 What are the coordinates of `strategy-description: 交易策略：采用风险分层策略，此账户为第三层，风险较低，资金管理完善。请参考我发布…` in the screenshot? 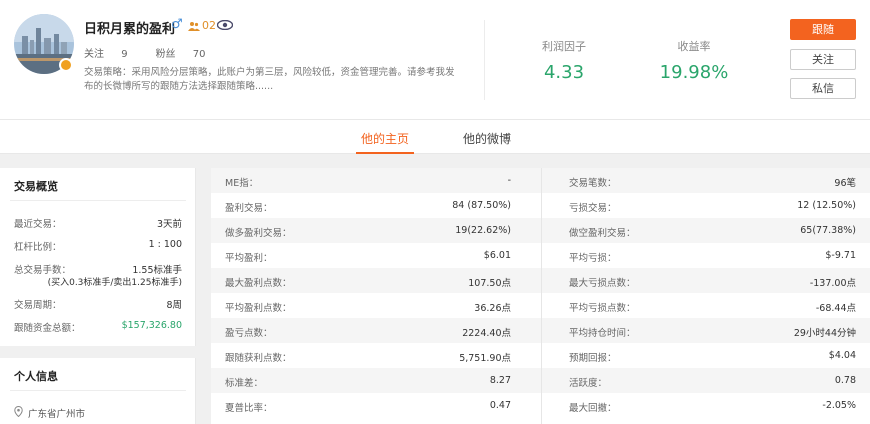 It's located at (269, 79).